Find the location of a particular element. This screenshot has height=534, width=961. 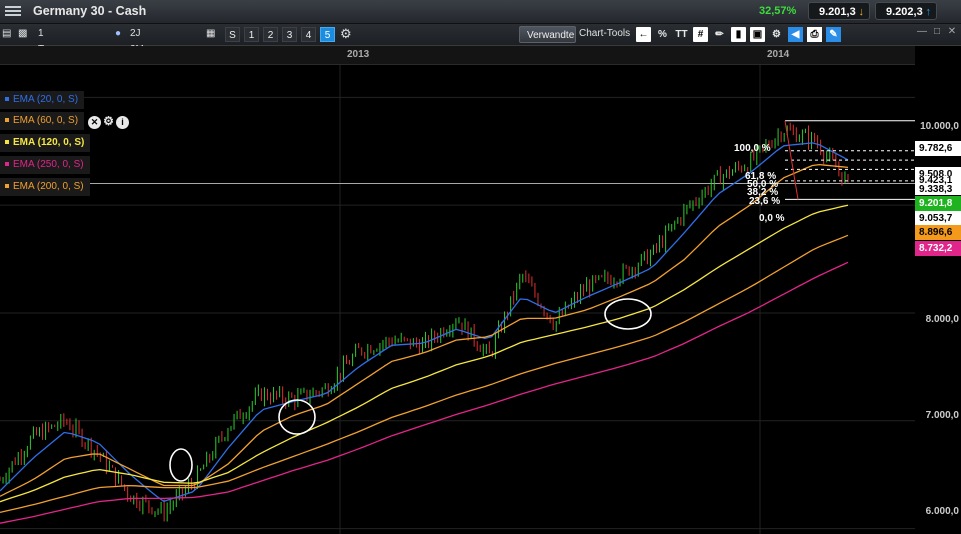

restore-icon: □ is located at coordinates (937, 32).